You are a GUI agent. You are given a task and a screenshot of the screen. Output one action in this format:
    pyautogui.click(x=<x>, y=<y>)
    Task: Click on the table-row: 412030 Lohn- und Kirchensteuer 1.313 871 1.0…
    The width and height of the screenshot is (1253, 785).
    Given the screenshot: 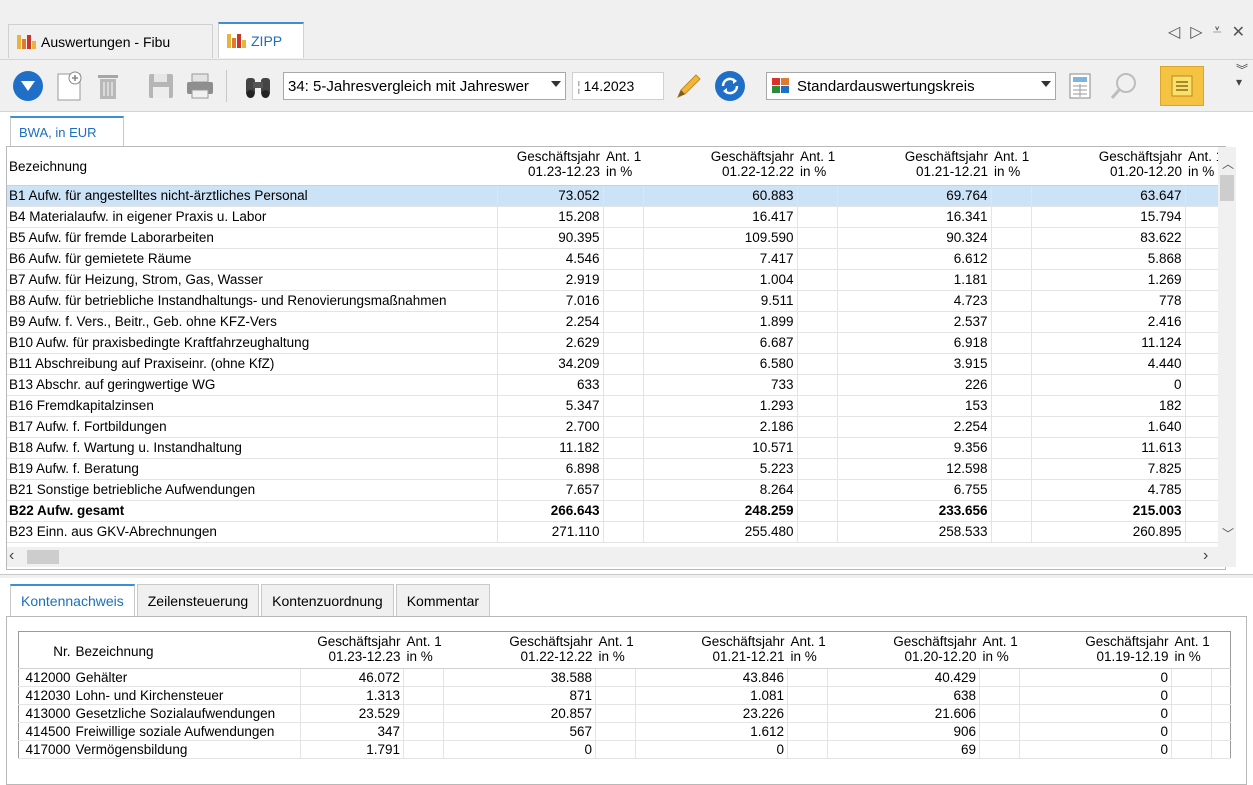 What is the action you would take?
    pyautogui.click(x=624, y=695)
    